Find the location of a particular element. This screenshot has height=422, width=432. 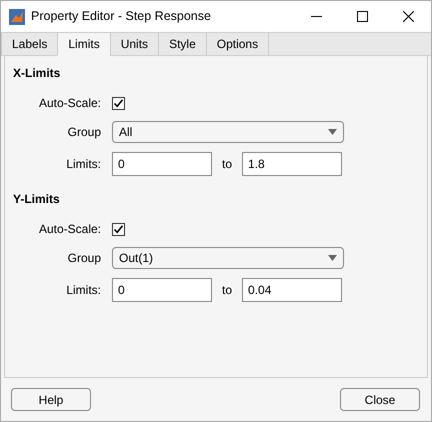

section-title: X-Limits is located at coordinates (37, 73).